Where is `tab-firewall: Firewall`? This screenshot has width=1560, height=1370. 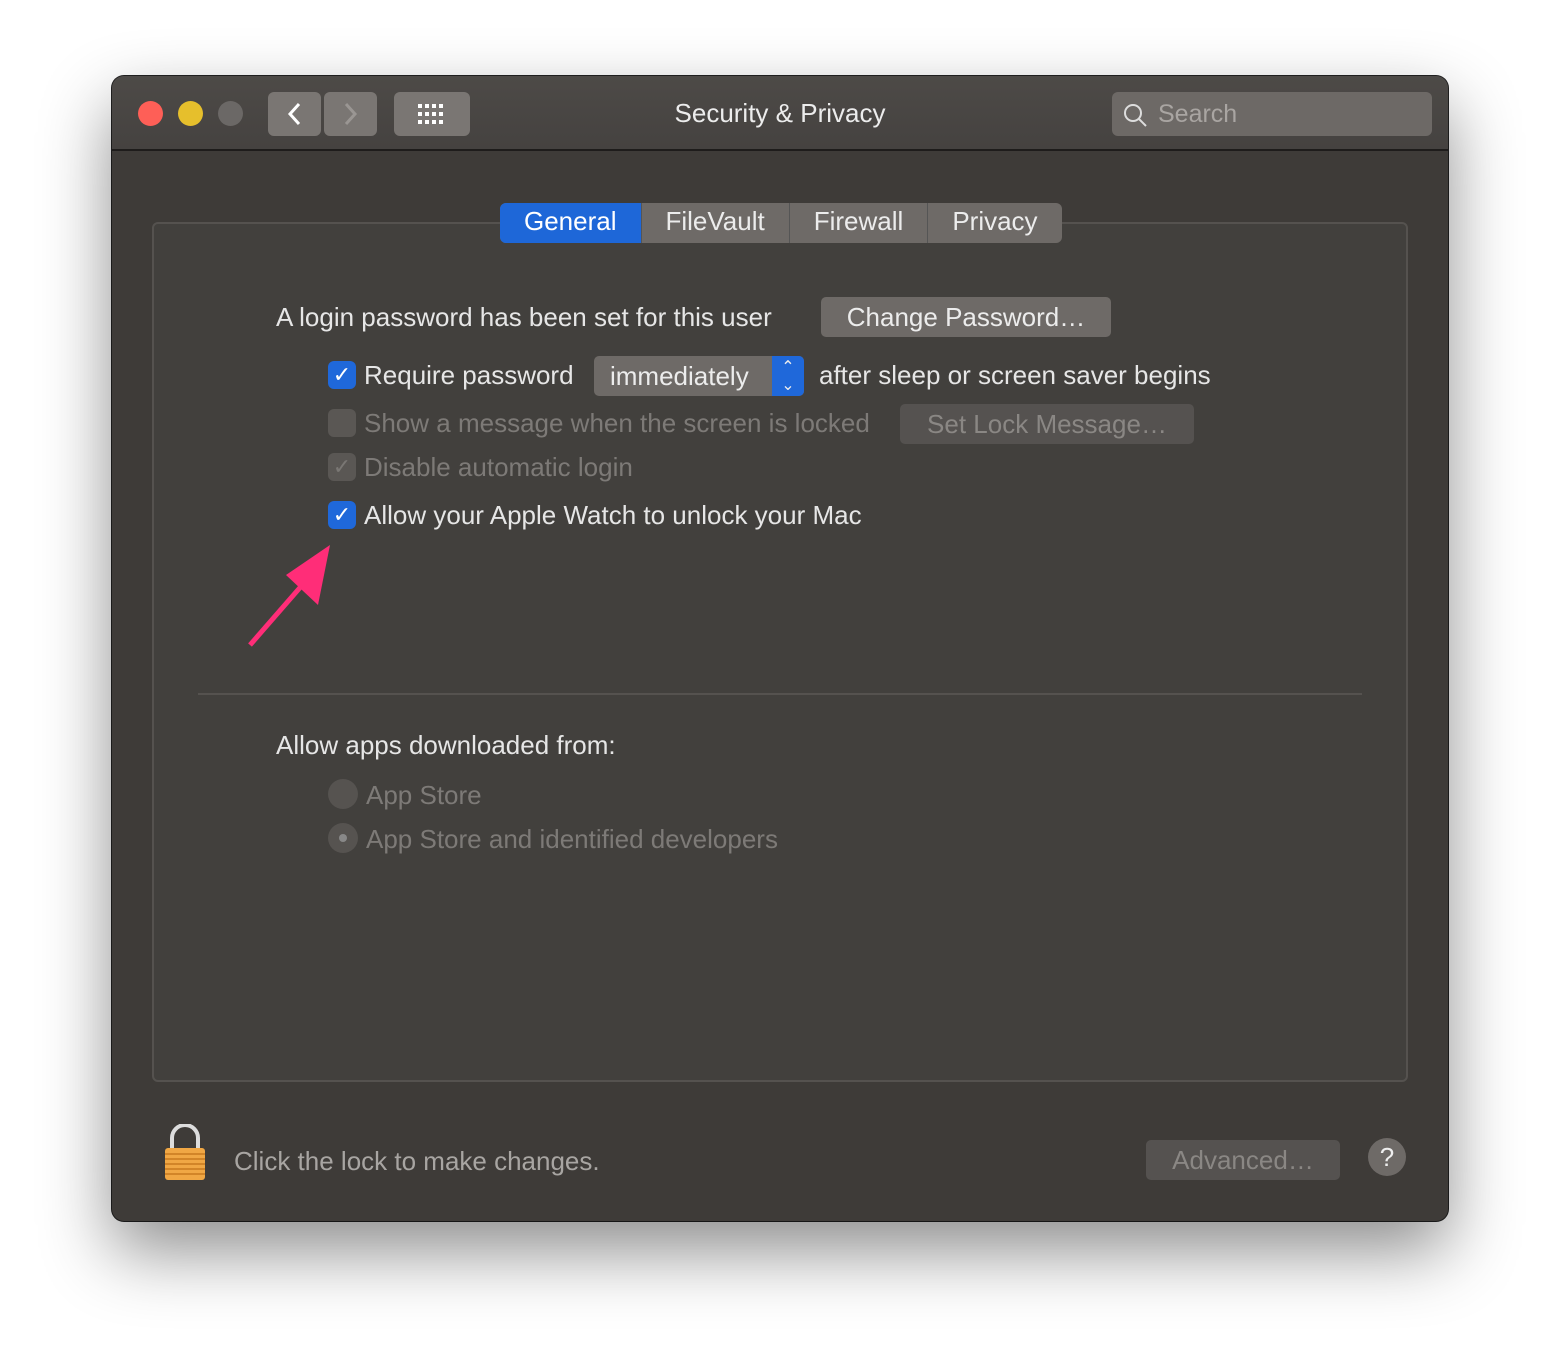
tab-firewall: Firewall is located at coordinates (858, 223).